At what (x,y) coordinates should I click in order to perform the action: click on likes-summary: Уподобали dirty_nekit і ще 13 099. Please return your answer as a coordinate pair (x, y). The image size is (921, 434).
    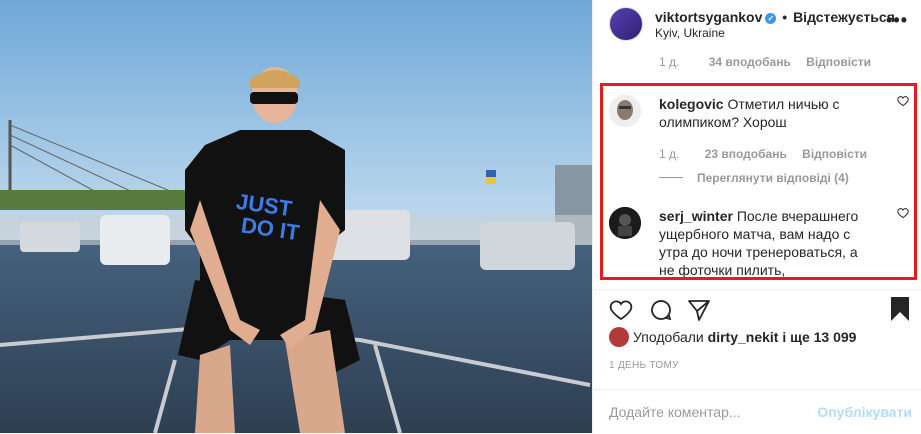
    Looking at the image, I should click on (732, 337).